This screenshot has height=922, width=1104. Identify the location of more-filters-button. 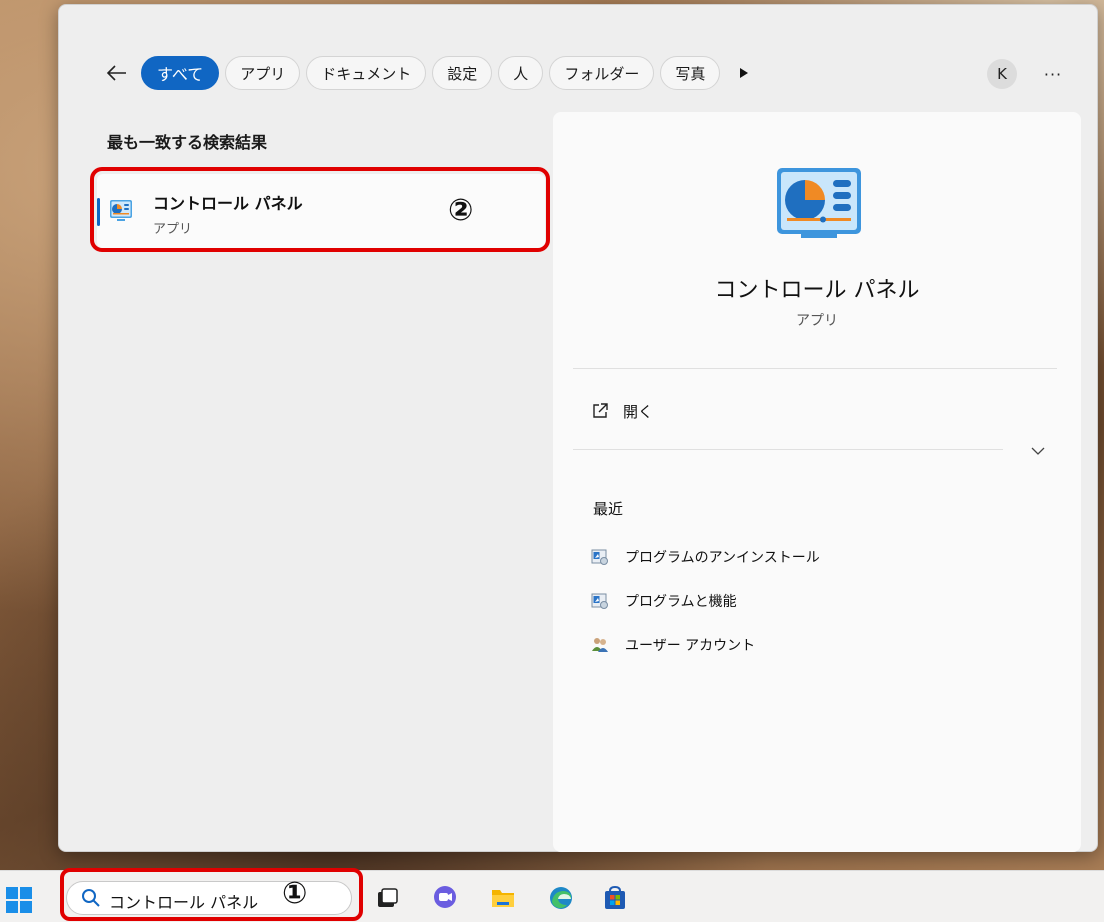
(744, 73).